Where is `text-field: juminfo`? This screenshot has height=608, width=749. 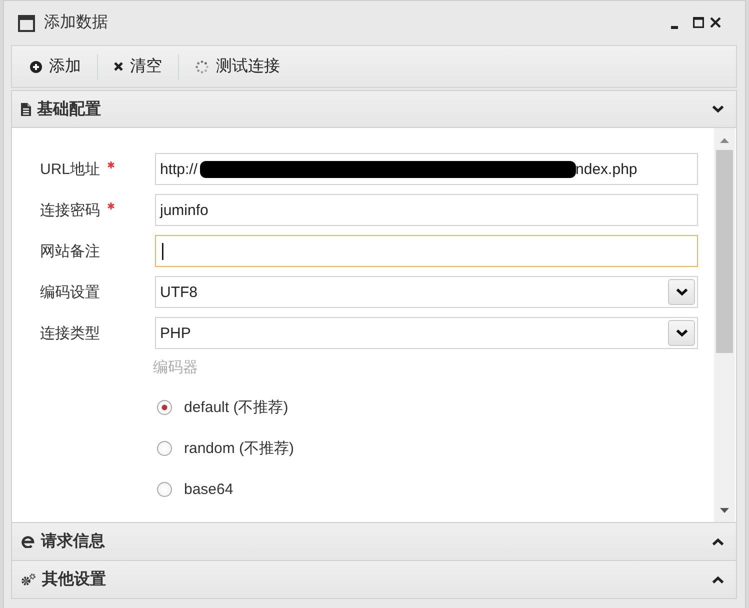
text-field: juminfo is located at coordinates (426, 210).